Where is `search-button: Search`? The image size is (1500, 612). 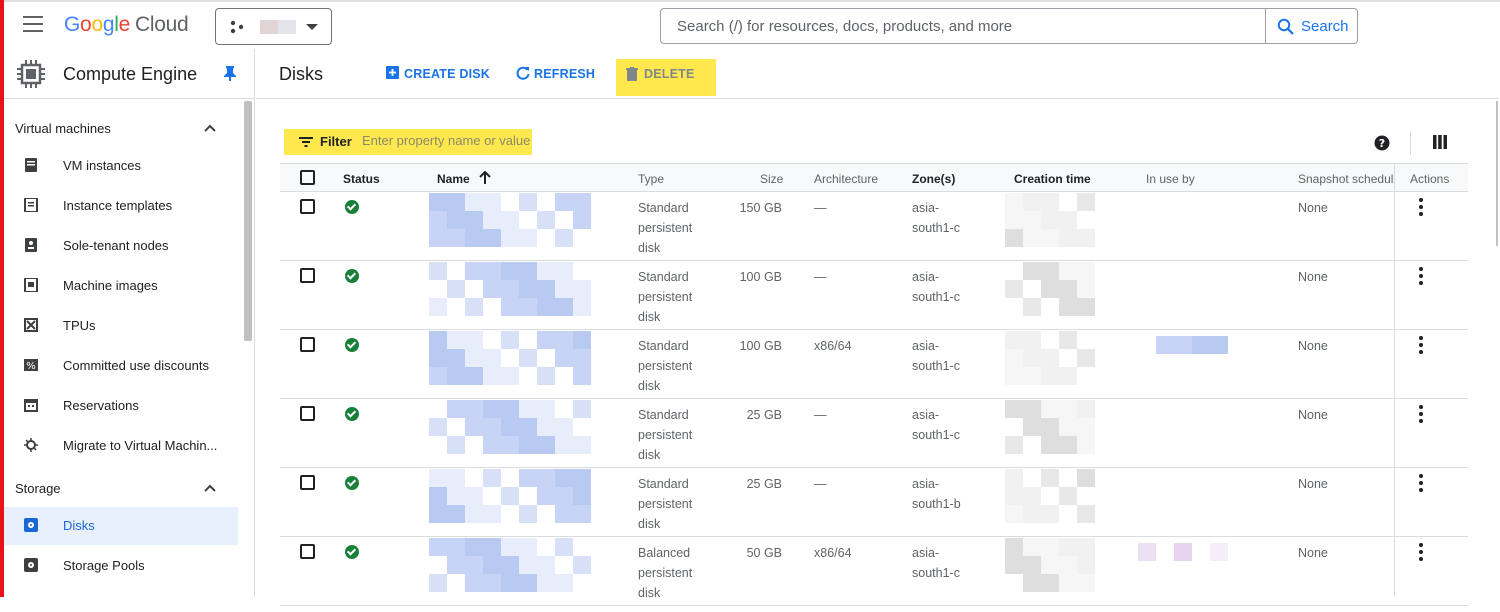
search-button: Search is located at coordinates (1311, 26).